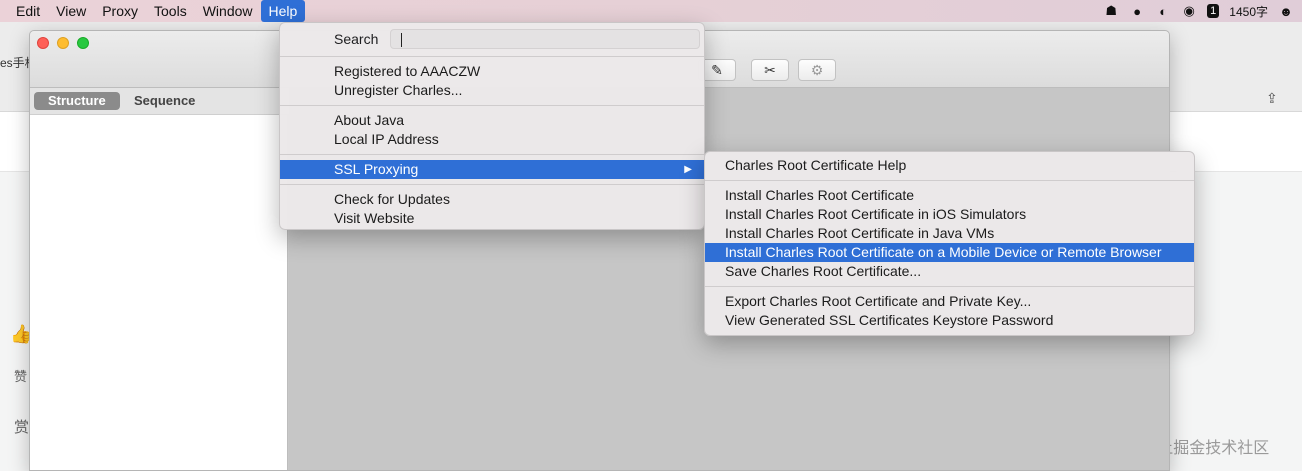 Image resolution: width=1302 pixels, height=471 pixels. I want to click on maximize-window-button, so click(83, 43).